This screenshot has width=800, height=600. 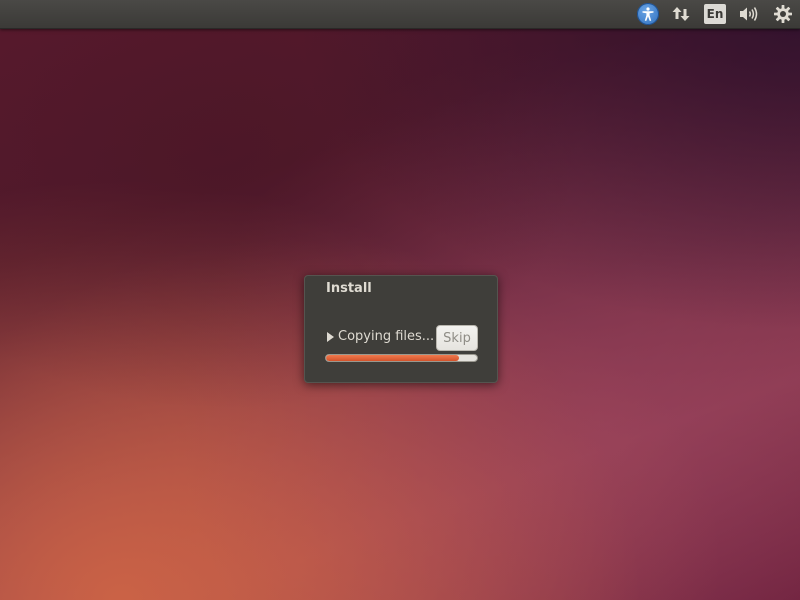 I want to click on install-dialog: Install Copying files... Skip, so click(x=401, y=329).